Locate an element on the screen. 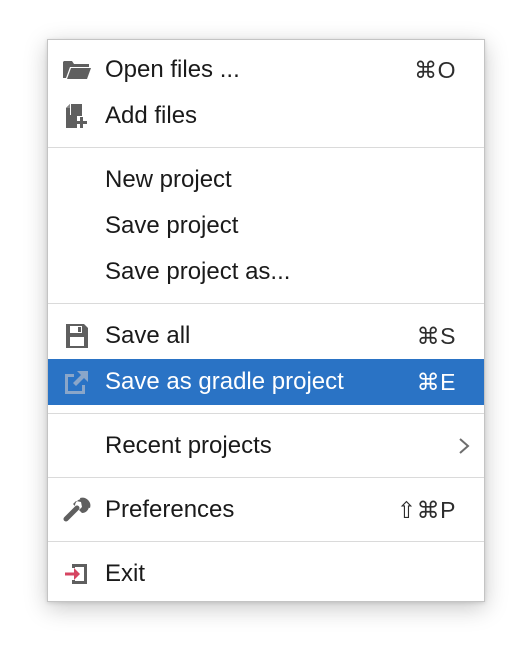 This screenshot has width=532, height=658. exit-icon is located at coordinates (77, 574).